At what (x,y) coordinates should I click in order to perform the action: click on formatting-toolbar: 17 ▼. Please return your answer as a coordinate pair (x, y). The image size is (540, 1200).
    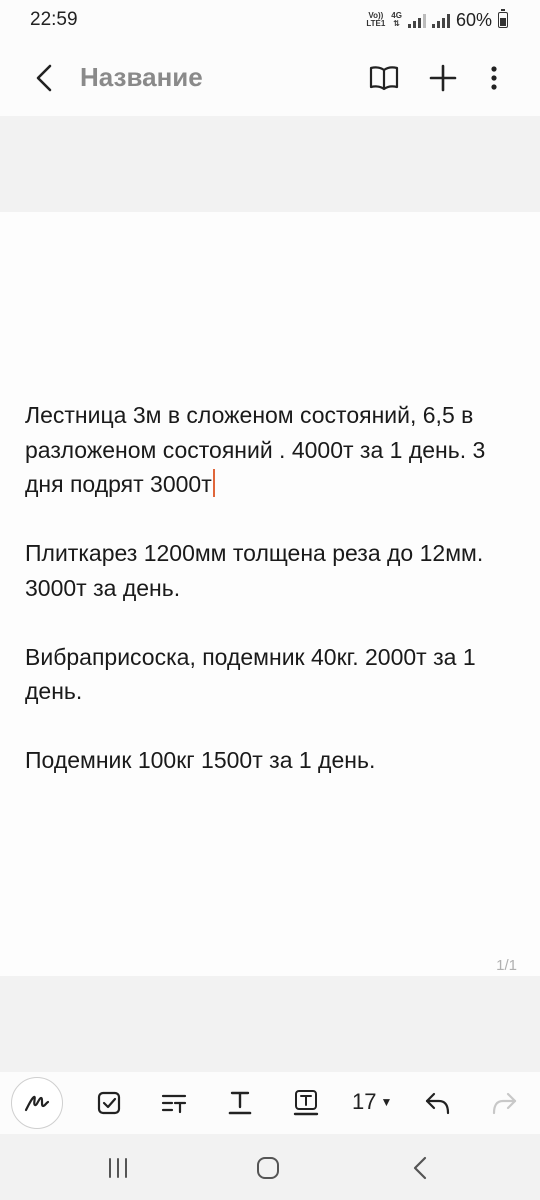
    Looking at the image, I should click on (270, 1103).